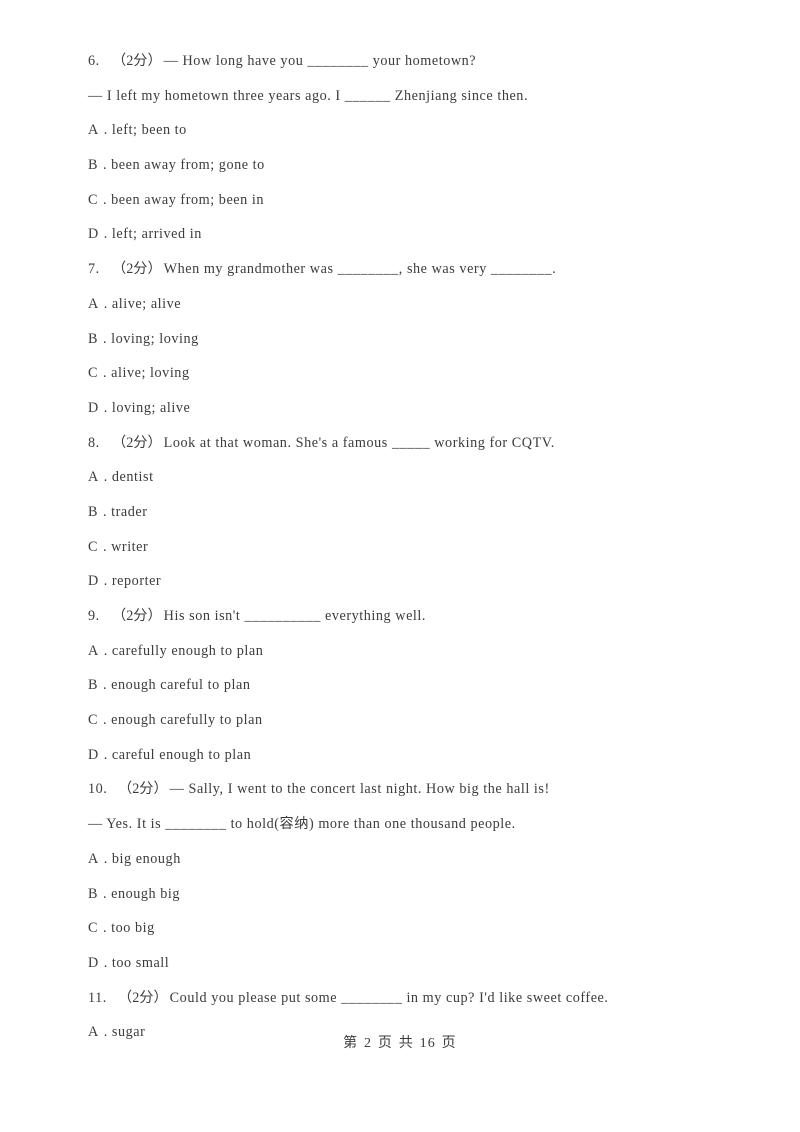 The height and width of the screenshot is (1132, 800). Describe the element at coordinates (94, 269) in the screenshot. I see `question-number: 7.` at that location.